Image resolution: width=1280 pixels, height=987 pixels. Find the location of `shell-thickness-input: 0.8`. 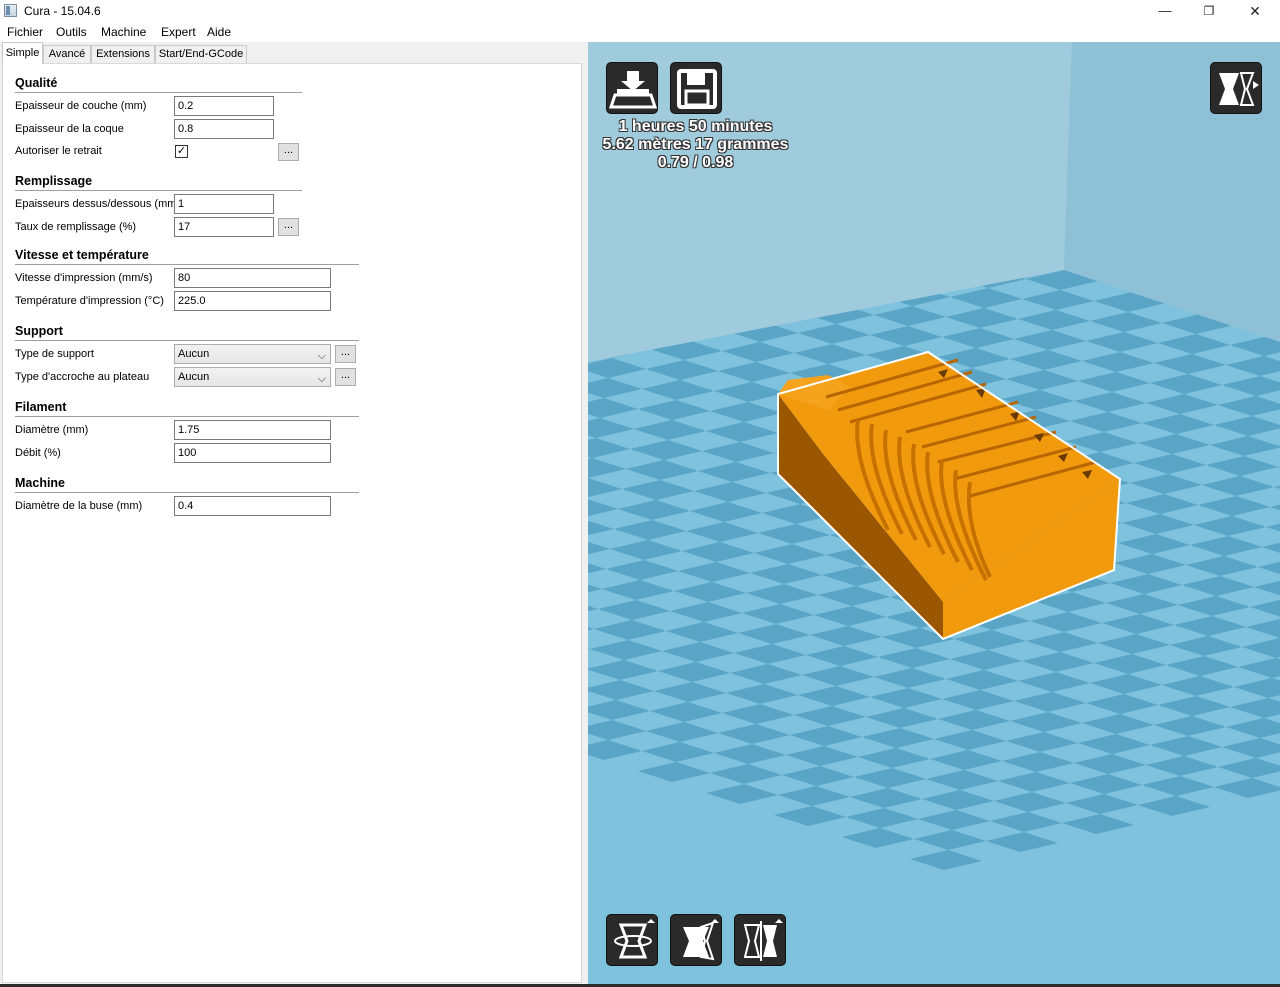

shell-thickness-input: 0.8 is located at coordinates (224, 129).